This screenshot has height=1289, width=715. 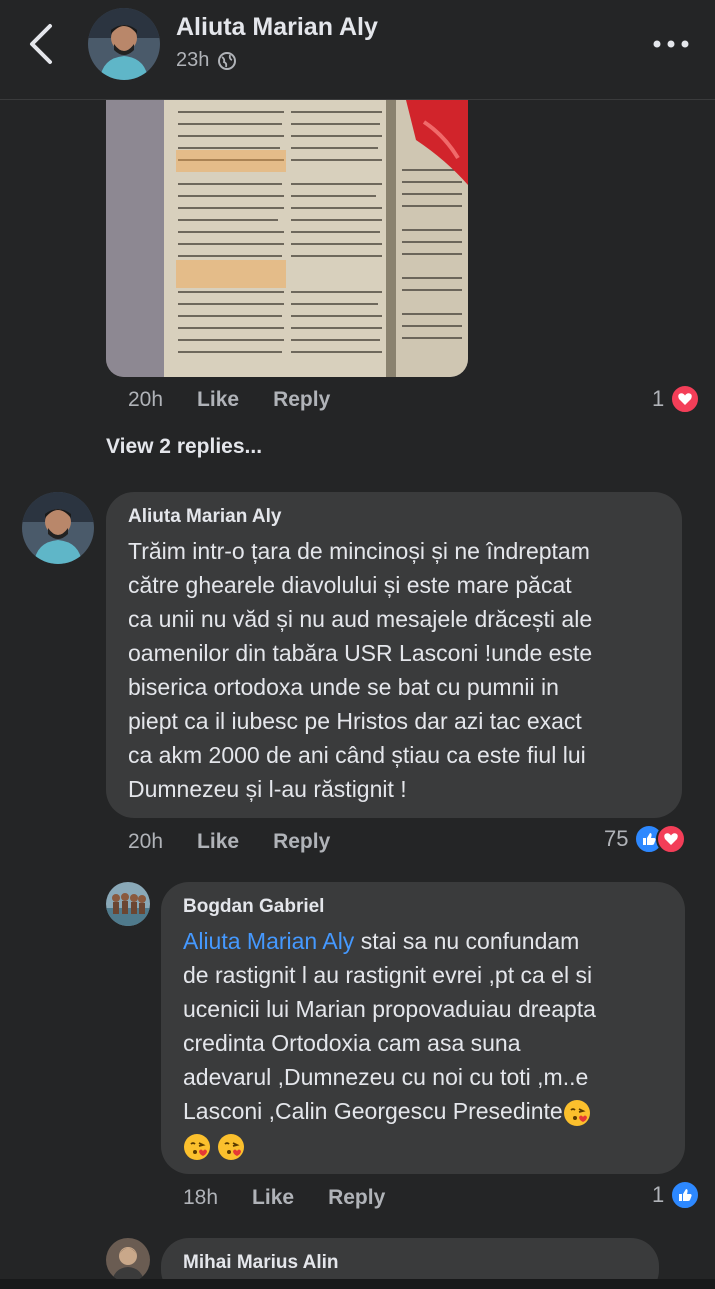 I want to click on reply-author: Bogdan Gabriel, so click(x=423, y=907).